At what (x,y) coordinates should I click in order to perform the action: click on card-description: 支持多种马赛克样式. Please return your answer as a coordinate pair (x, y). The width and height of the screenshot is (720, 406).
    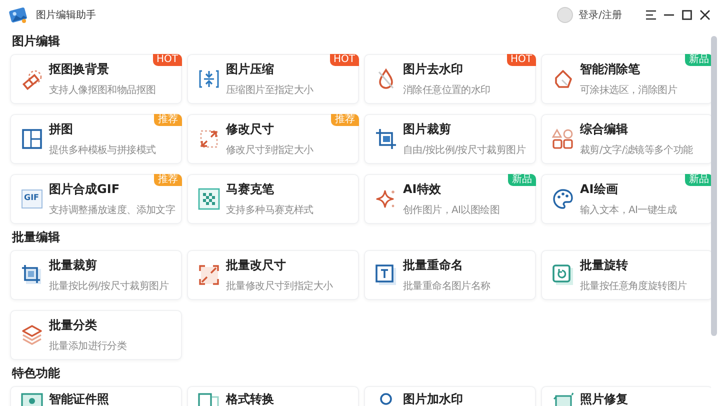
    Looking at the image, I should click on (270, 210).